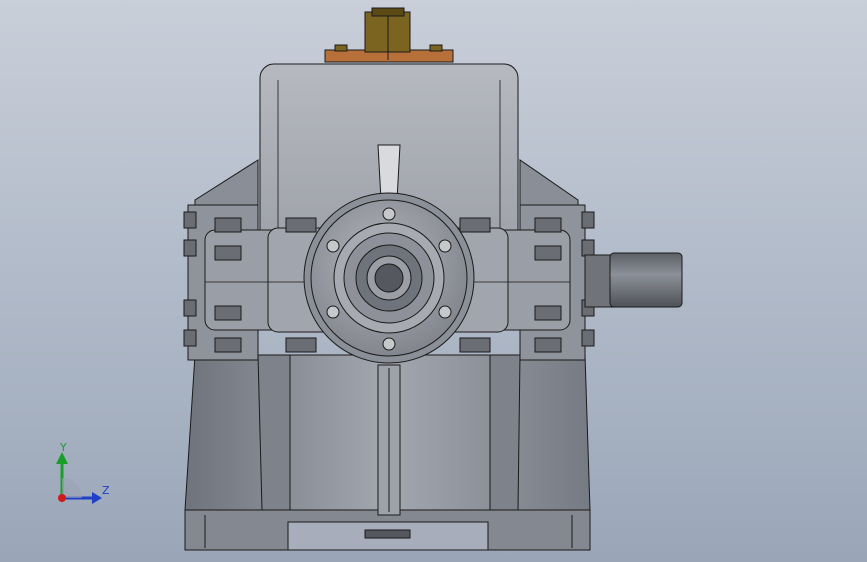 The width and height of the screenshot is (867, 562). What do you see at coordinates (389, 278) in the screenshot?
I see `front-flange` at bounding box center [389, 278].